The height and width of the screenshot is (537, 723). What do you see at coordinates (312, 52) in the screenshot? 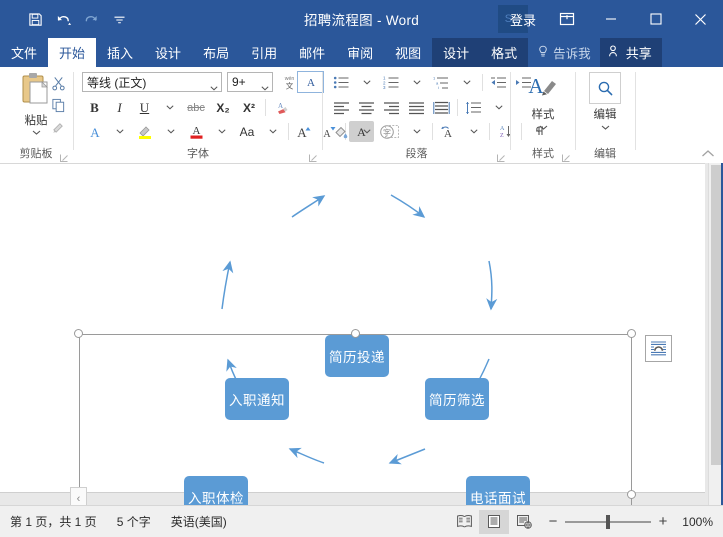
I see `tab-mailings: 邮件` at bounding box center [312, 52].